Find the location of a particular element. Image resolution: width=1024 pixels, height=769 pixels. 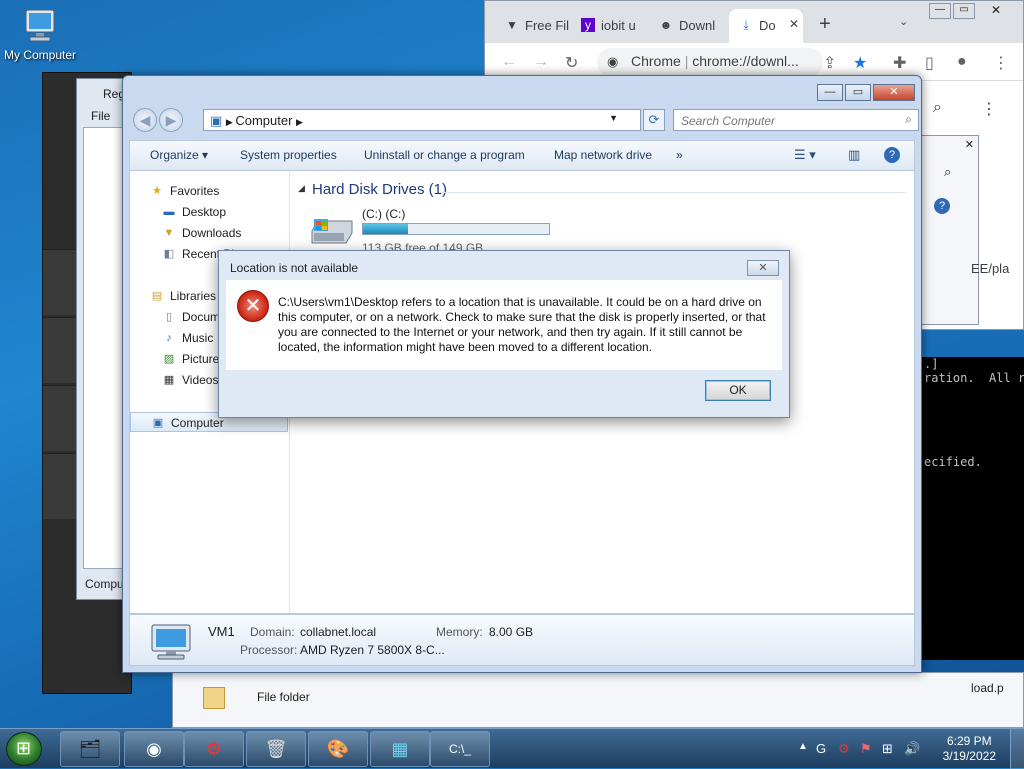

desktop-icon-my-computer: My Computer is located at coordinates (40, 34).